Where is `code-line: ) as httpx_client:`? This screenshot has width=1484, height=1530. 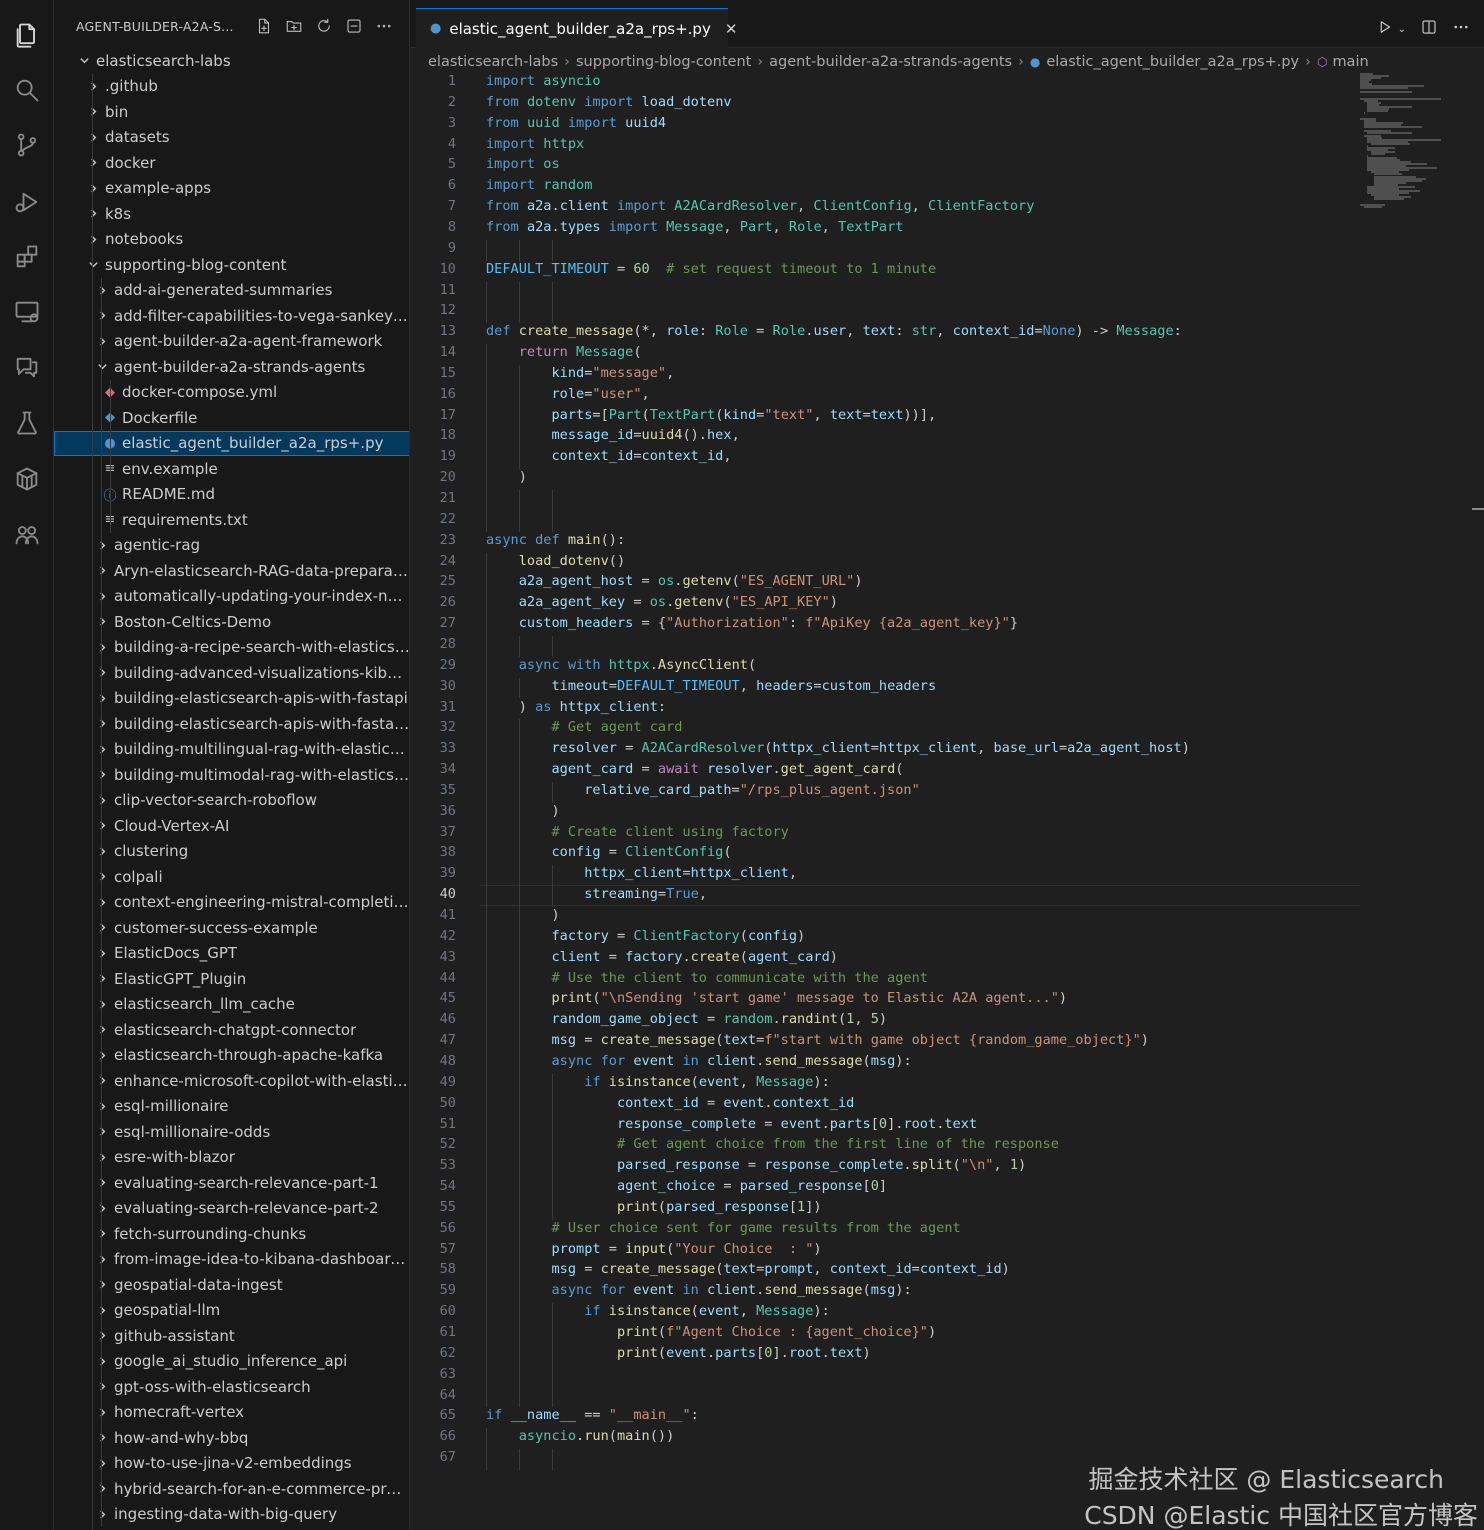
code-line: ) as httpx_client: is located at coordinates (576, 707).